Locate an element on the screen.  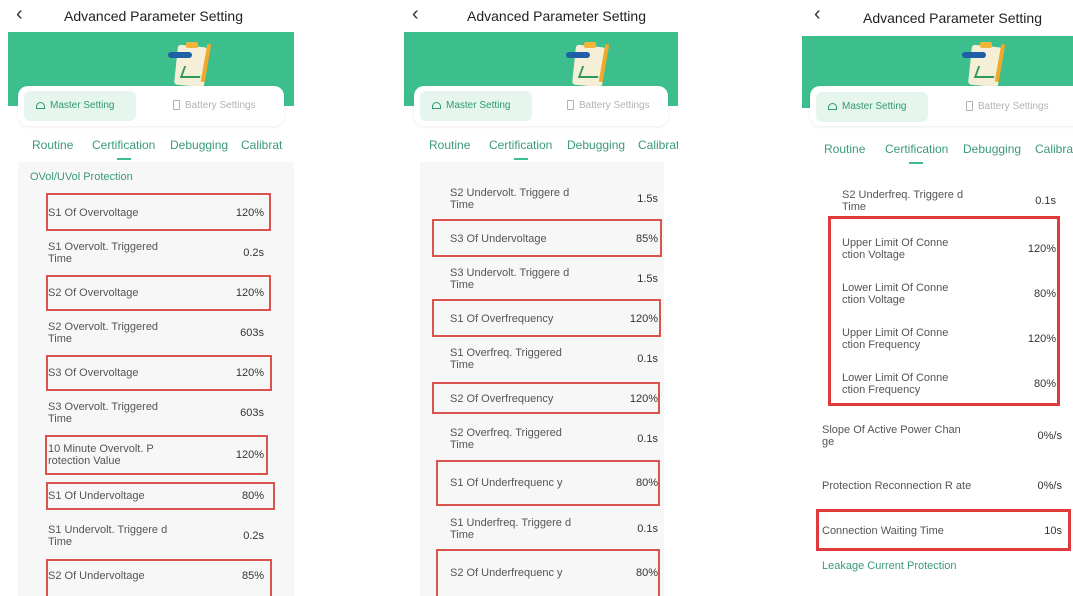
list-item: S2 Overfreq. Triggered Time 0.1s is located at coordinates (553, 439).